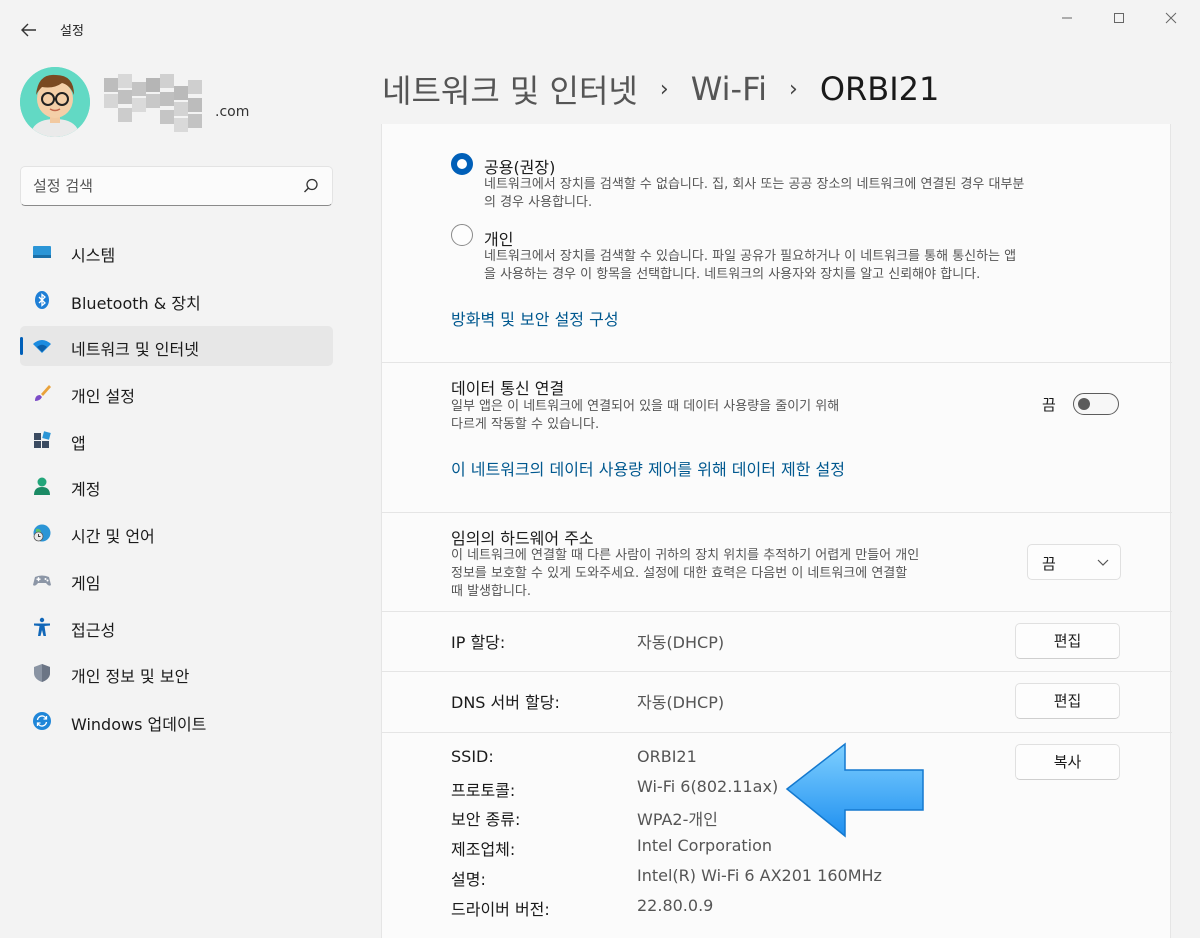 The image size is (1200, 938). What do you see at coordinates (176, 580) in the screenshot?
I see `sidebar-item-gaming: 게임` at bounding box center [176, 580].